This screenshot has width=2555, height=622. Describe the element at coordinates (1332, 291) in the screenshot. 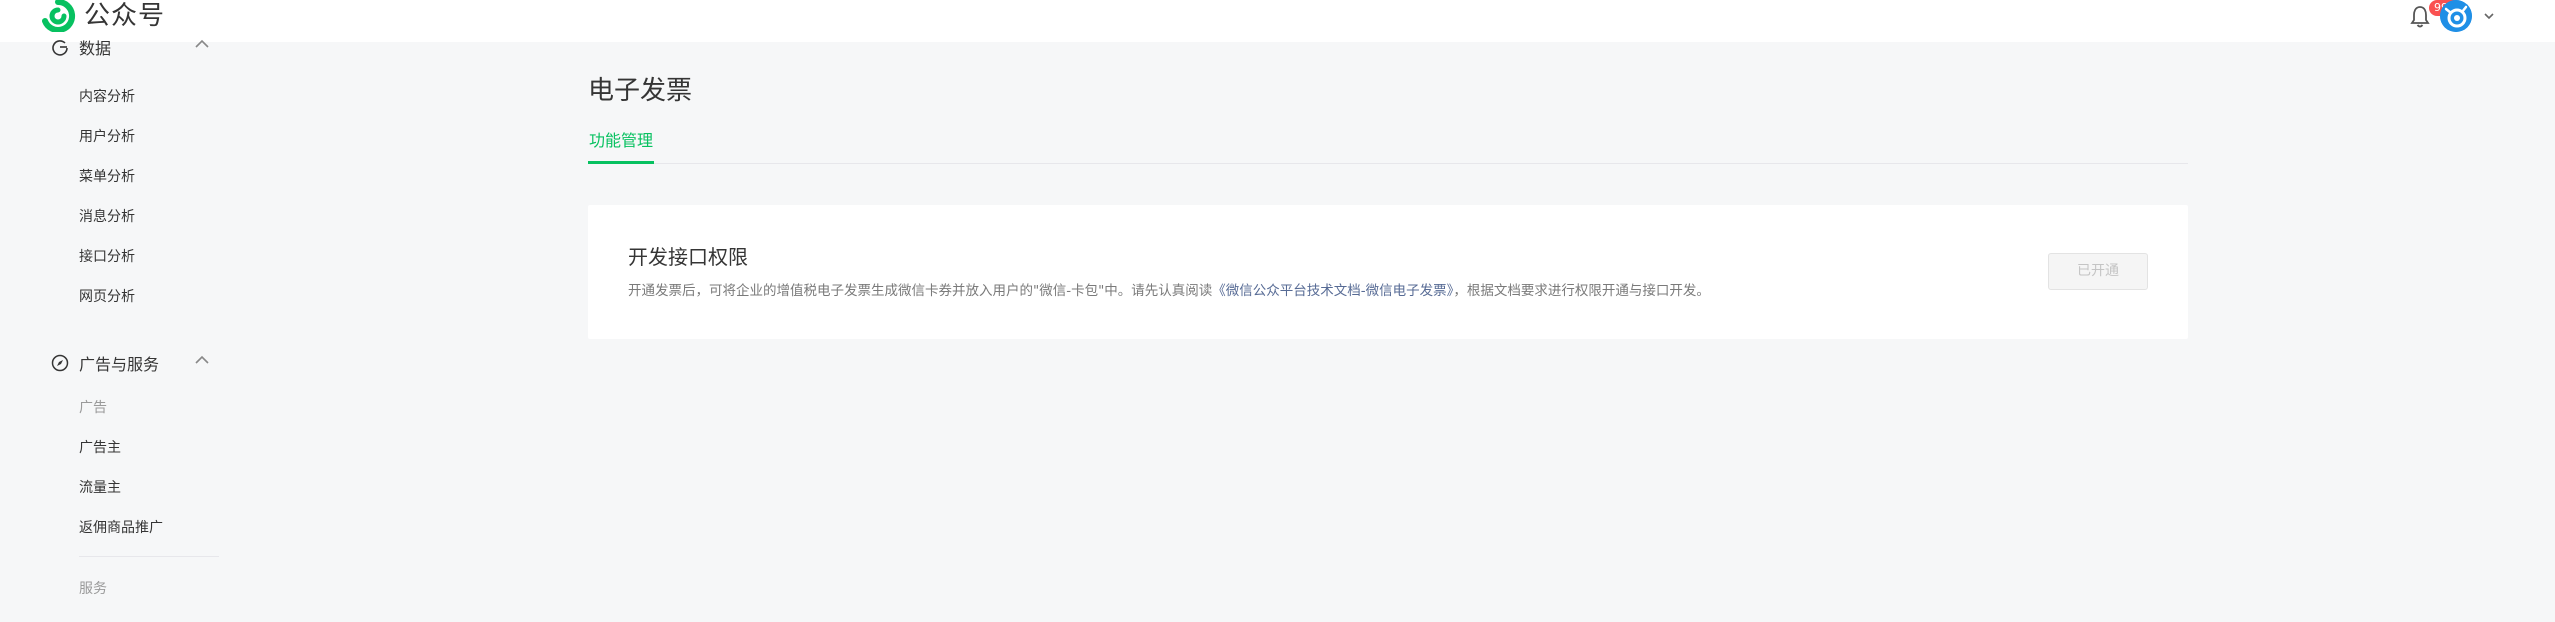

I see `doc-link: 《微信公众平台技术文档-微信电子发票》` at that location.